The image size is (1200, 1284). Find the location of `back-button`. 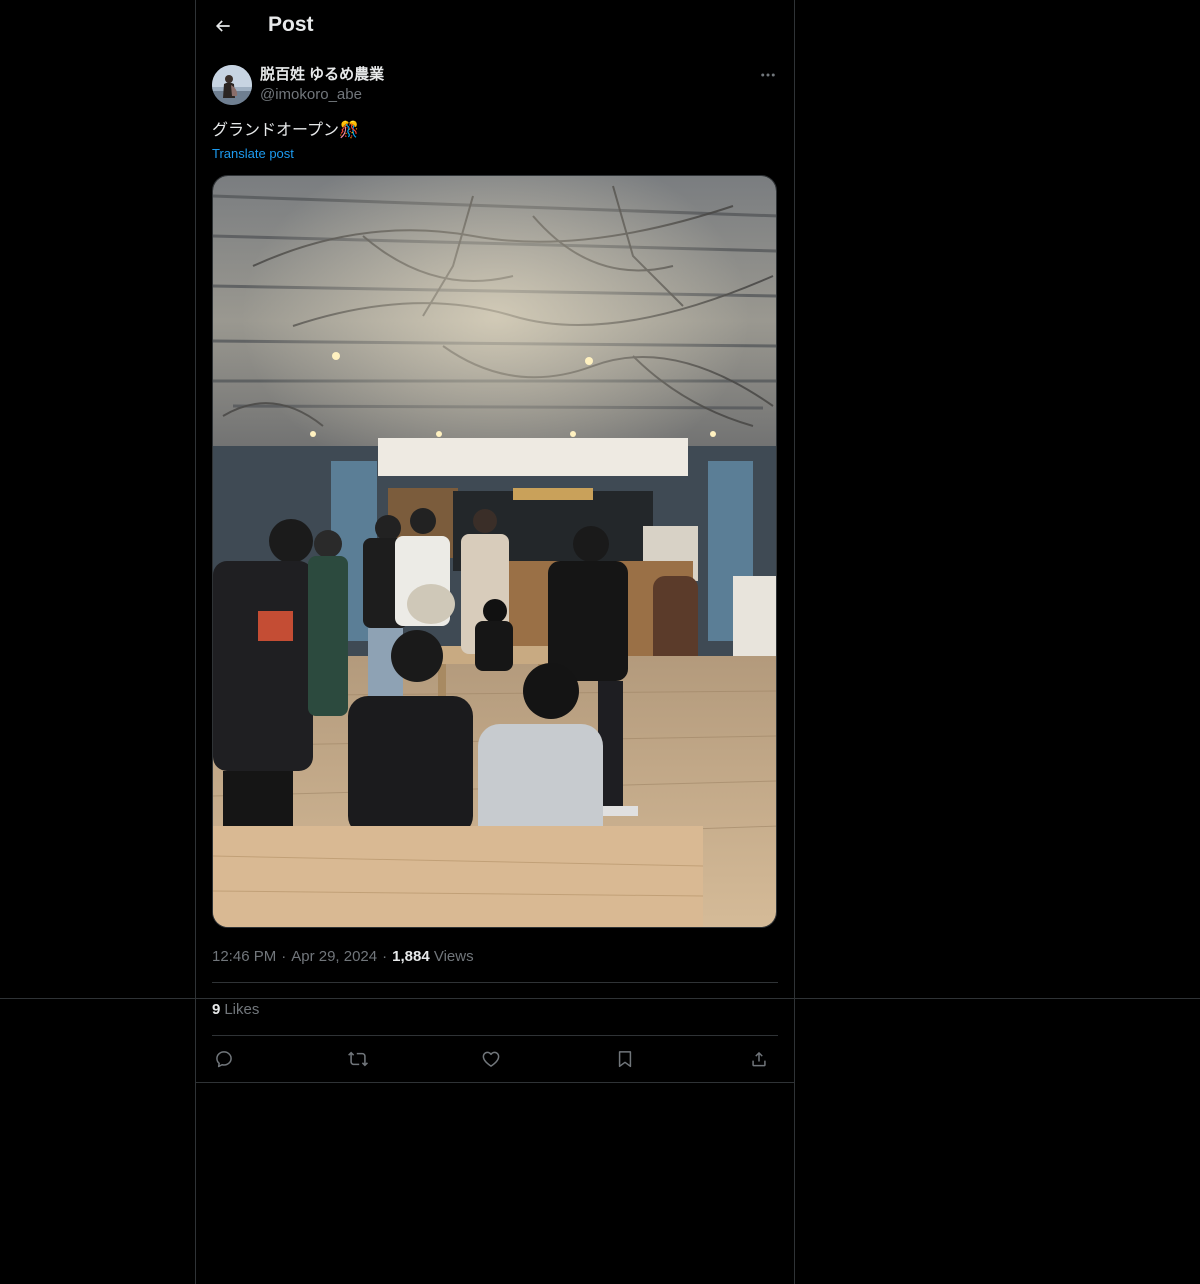

back-button is located at coordinates (223, 26).